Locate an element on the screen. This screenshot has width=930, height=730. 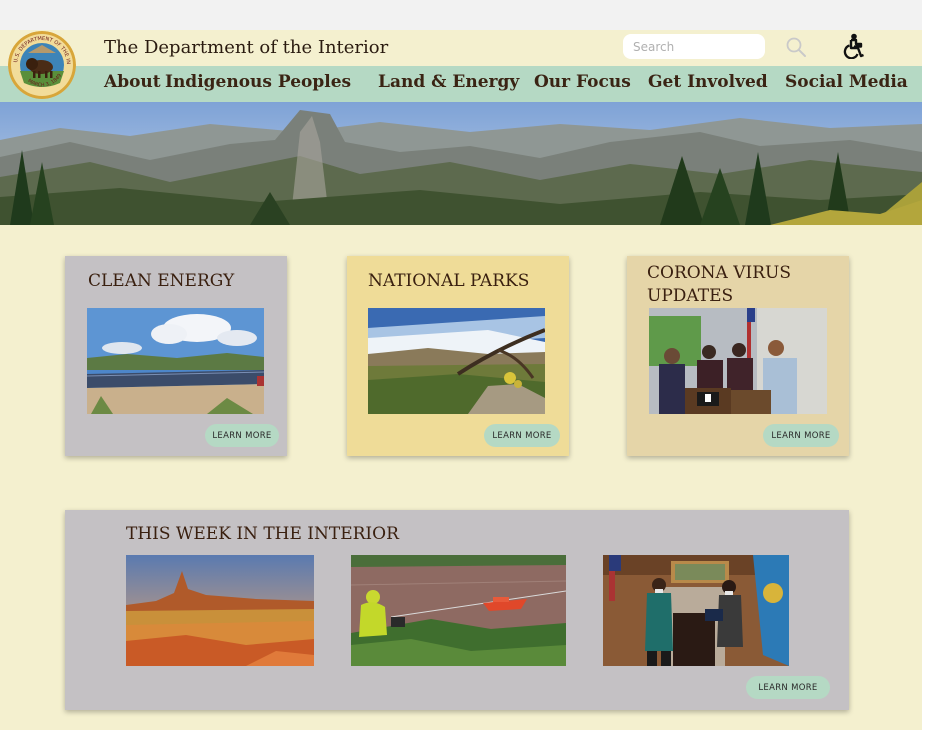
press-conference-image is located at coordinates (738, 361).